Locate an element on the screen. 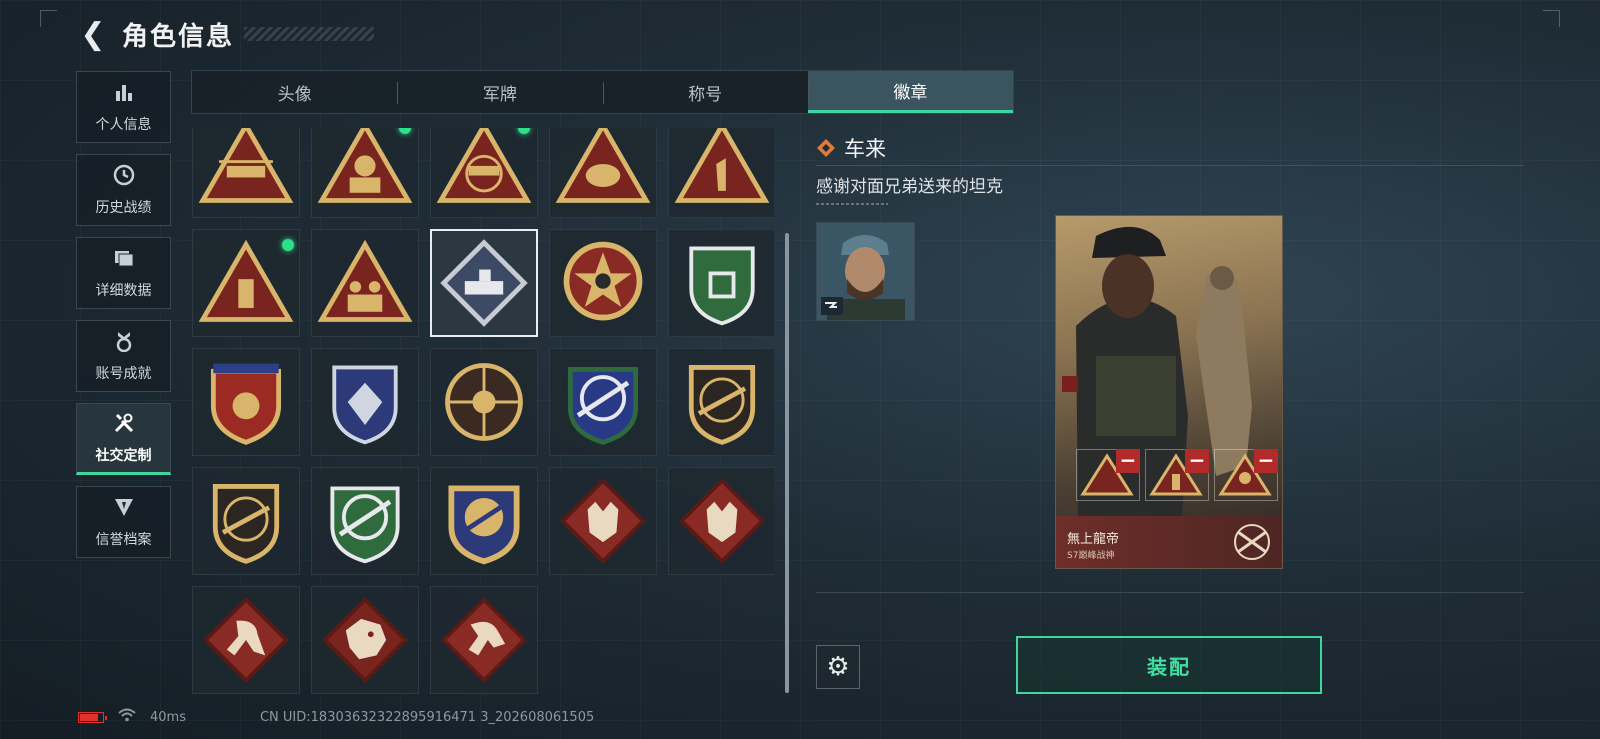  badge-name: 车来 is located at coordinates (865, 149).